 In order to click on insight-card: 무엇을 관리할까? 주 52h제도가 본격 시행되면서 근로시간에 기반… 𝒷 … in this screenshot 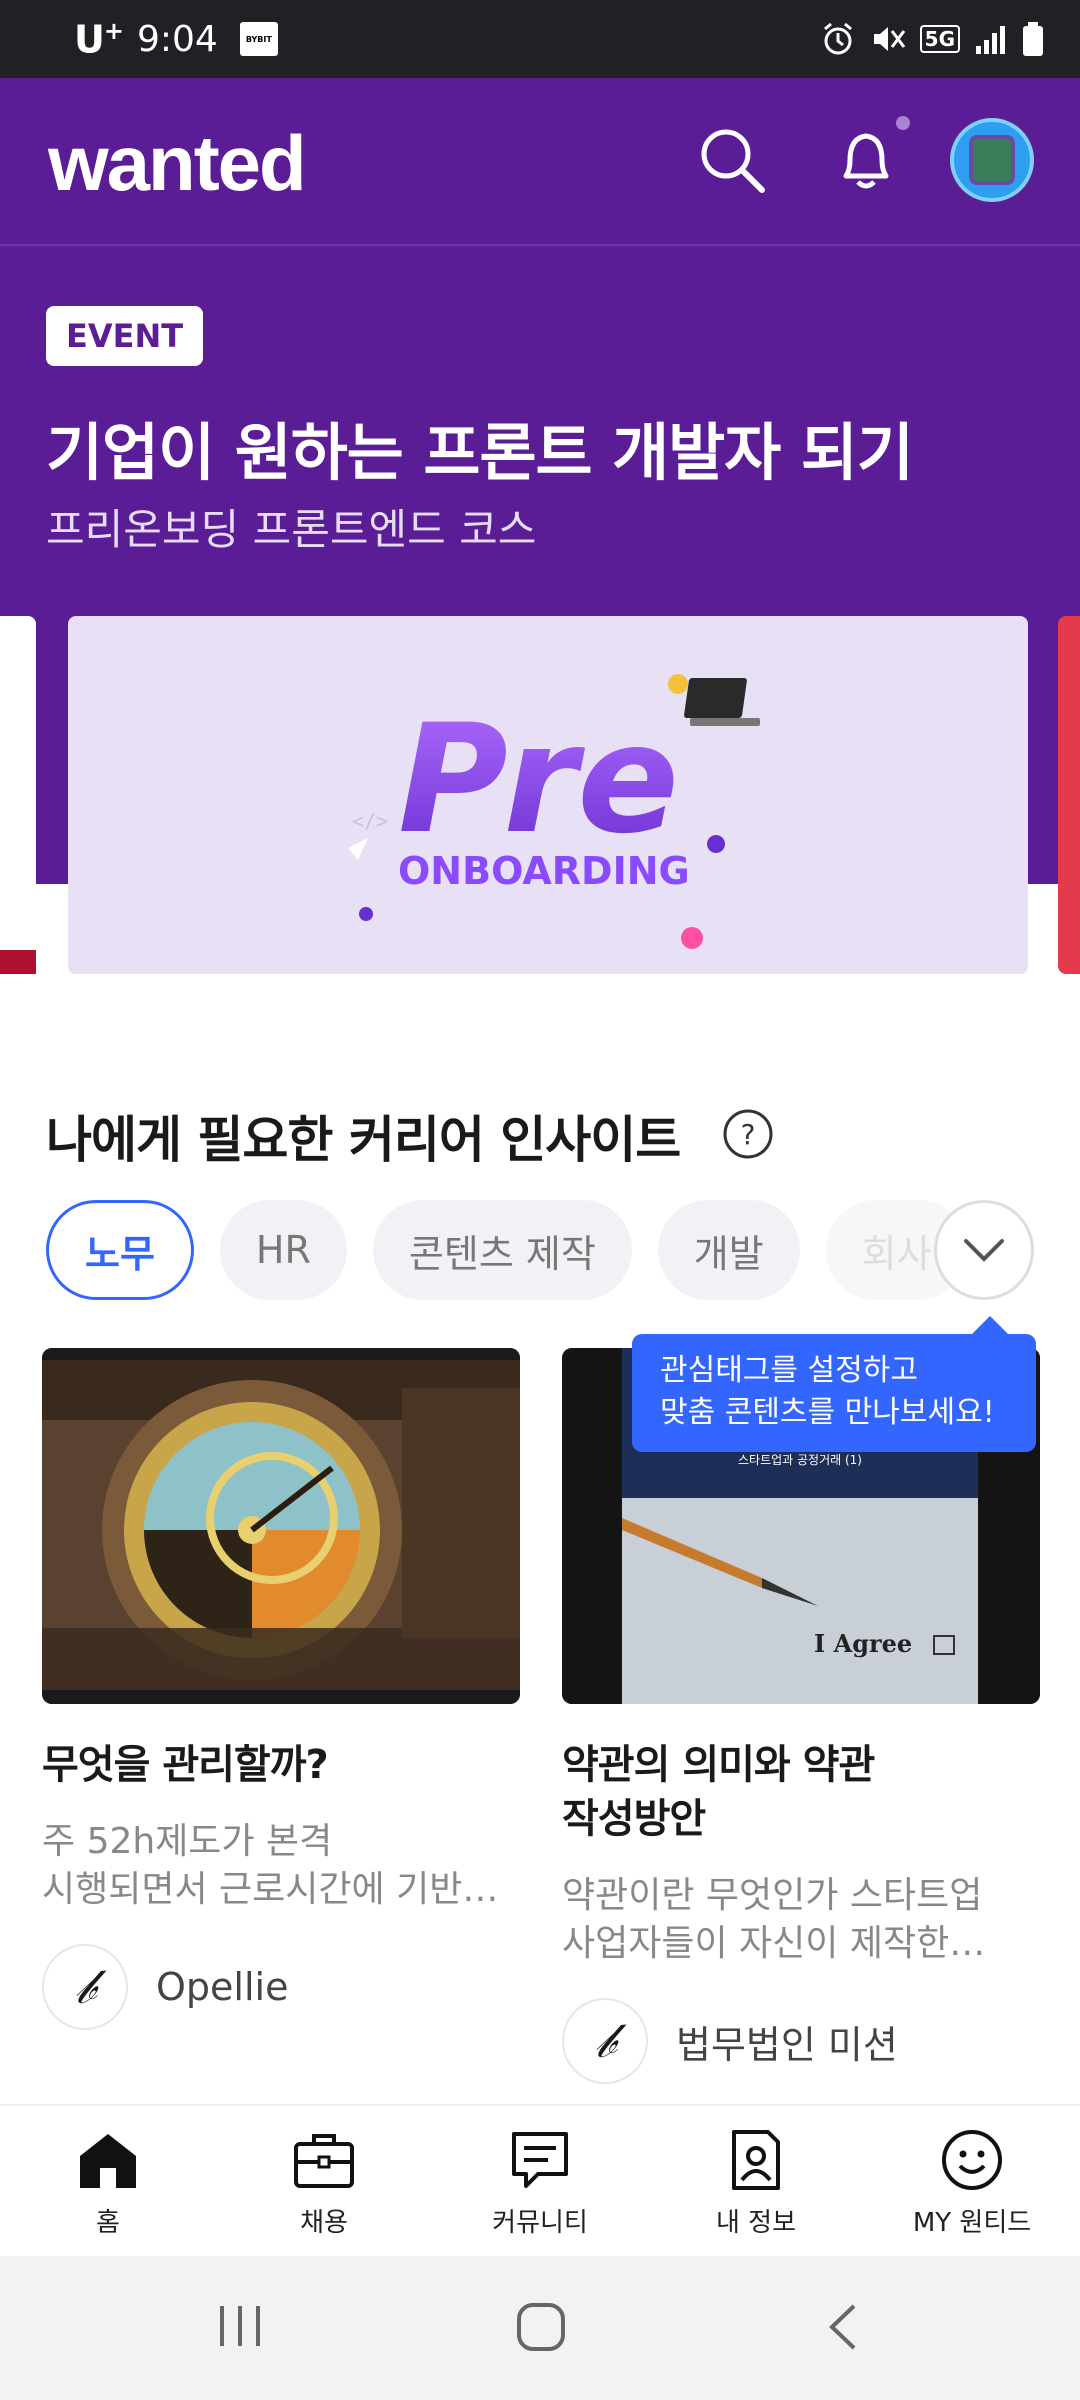, I will do `click(281, 1689)`.